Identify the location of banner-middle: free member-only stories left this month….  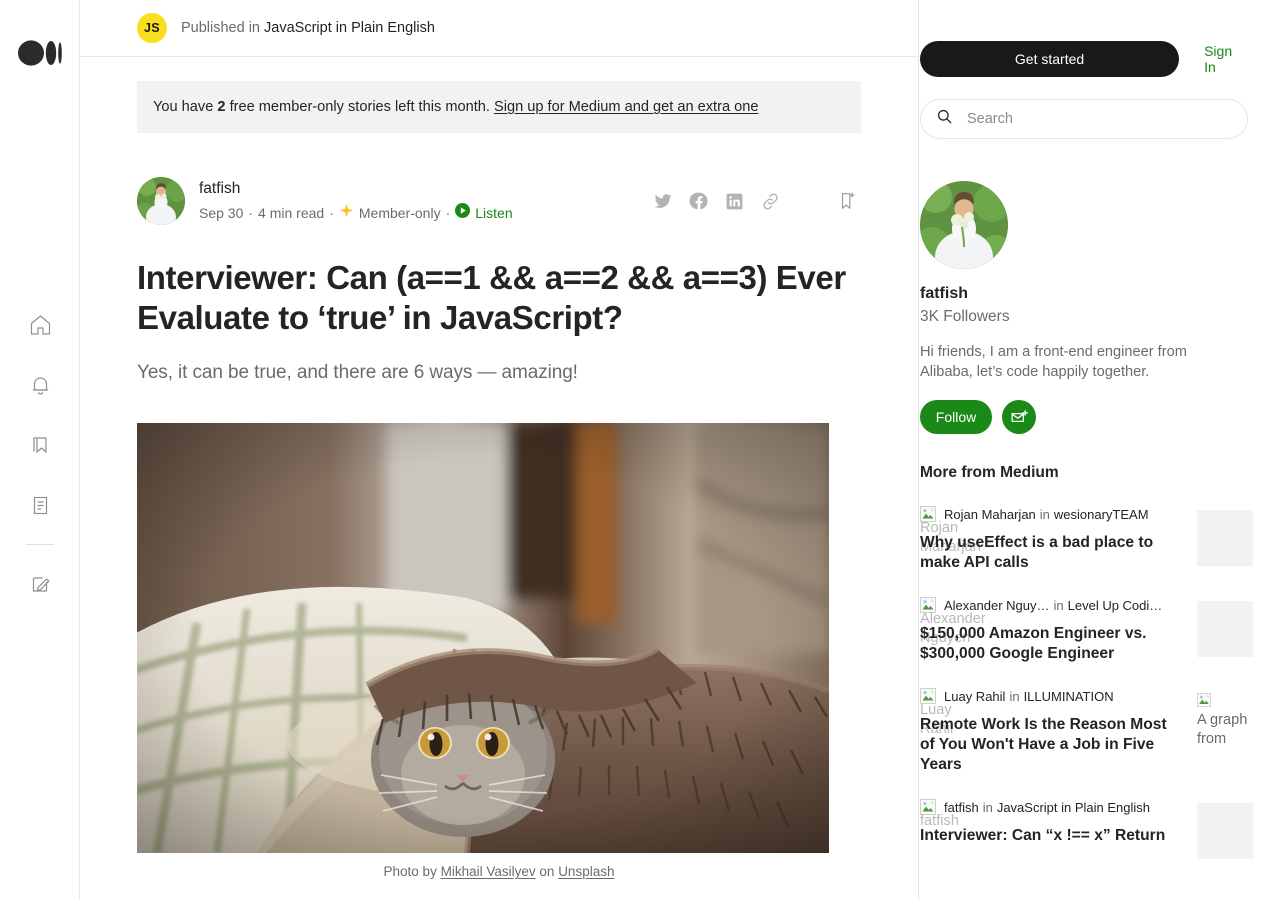
(359, 107).